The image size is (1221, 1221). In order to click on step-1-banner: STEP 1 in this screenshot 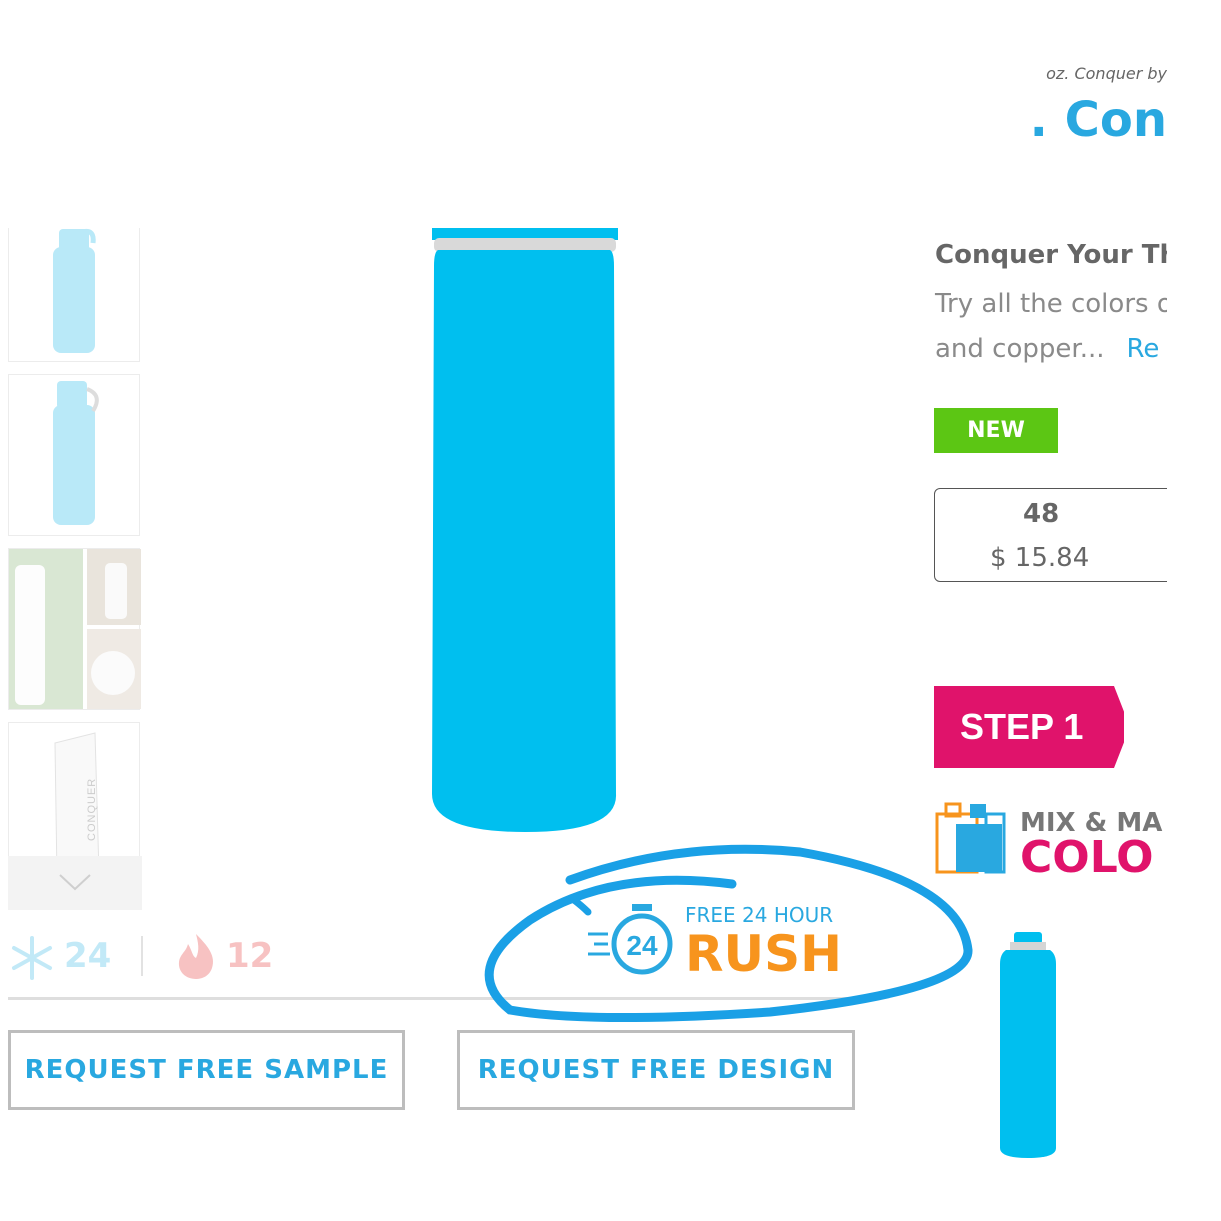, I will do `click(1029, 727)`.